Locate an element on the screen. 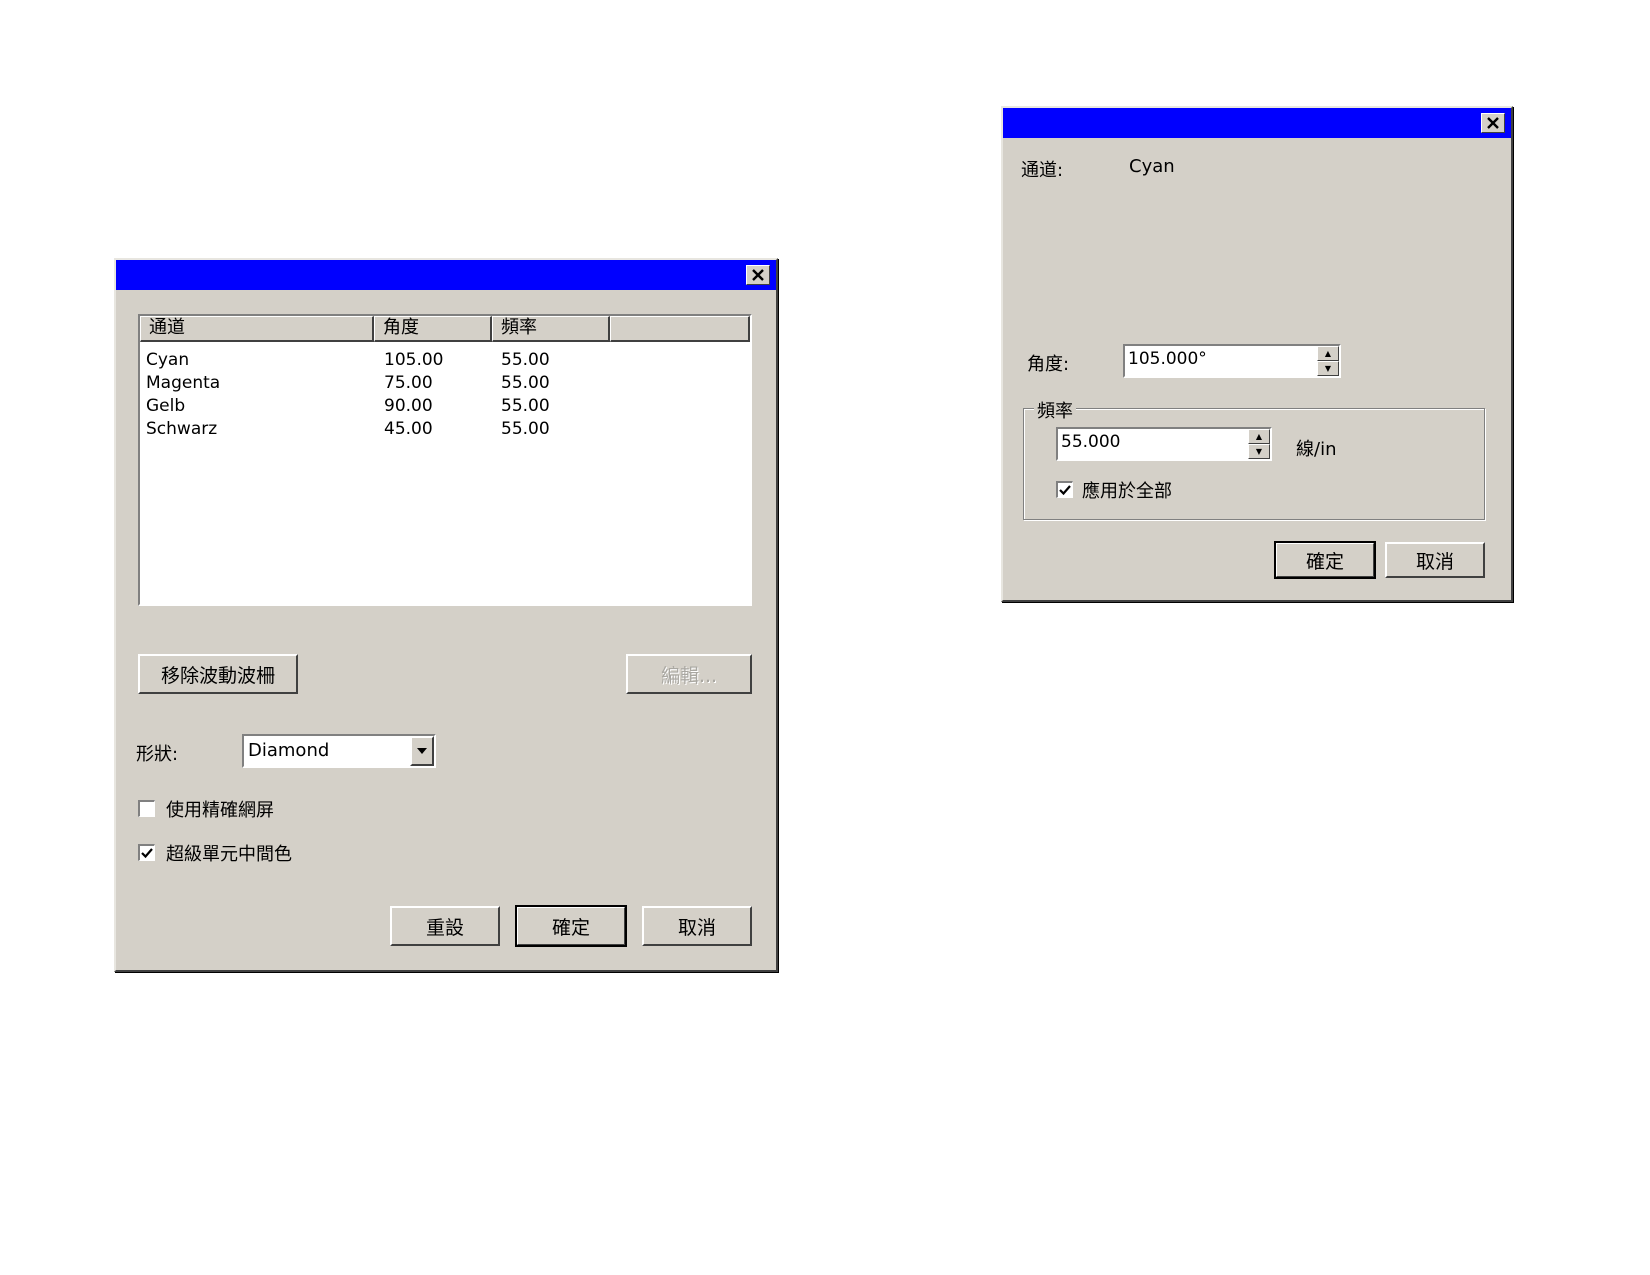  halftone-sample-diagonal-lines-fine is located at coordinates (1320, 1137).